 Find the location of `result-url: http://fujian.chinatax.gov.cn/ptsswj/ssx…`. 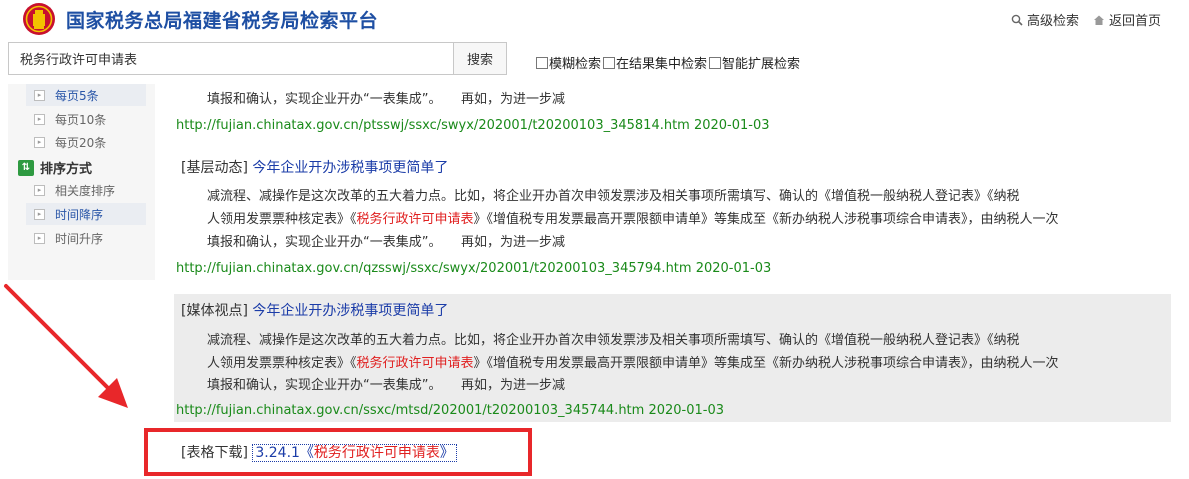

result-url: http://fujian.chinatax.gov.cn/ptsswj/ssx… is located at coordinates (473, 125).